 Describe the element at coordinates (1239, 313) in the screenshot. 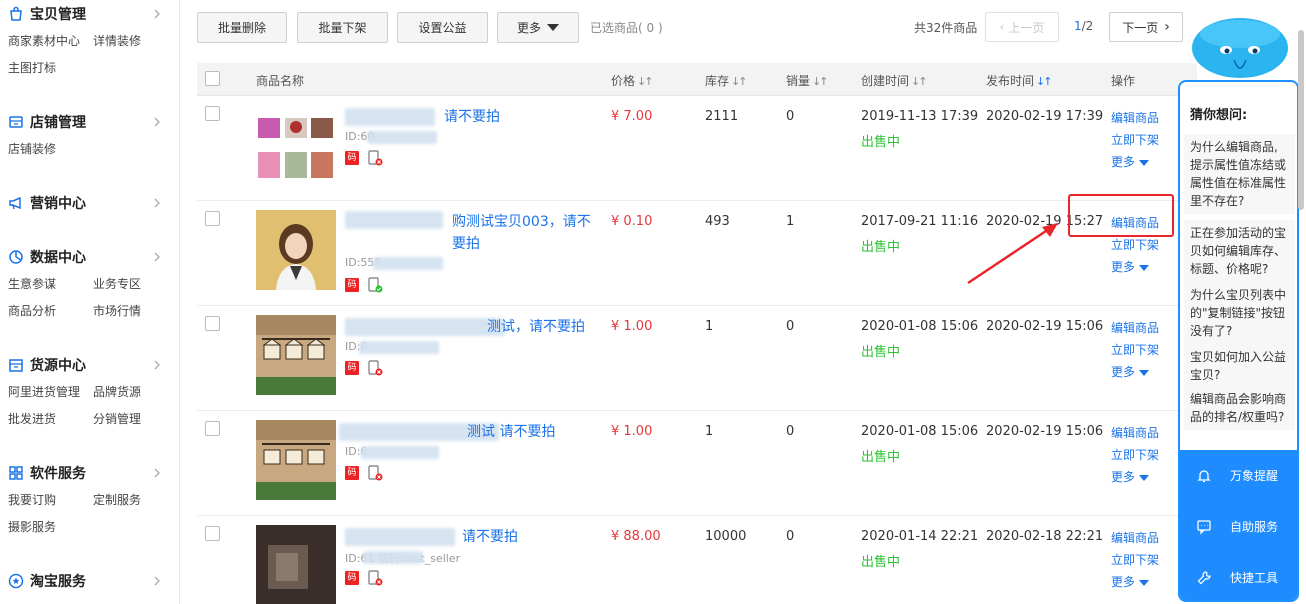

I see `help-question: 为什么宝贝列表中的"复制链接"按钮没有了?` at that location.